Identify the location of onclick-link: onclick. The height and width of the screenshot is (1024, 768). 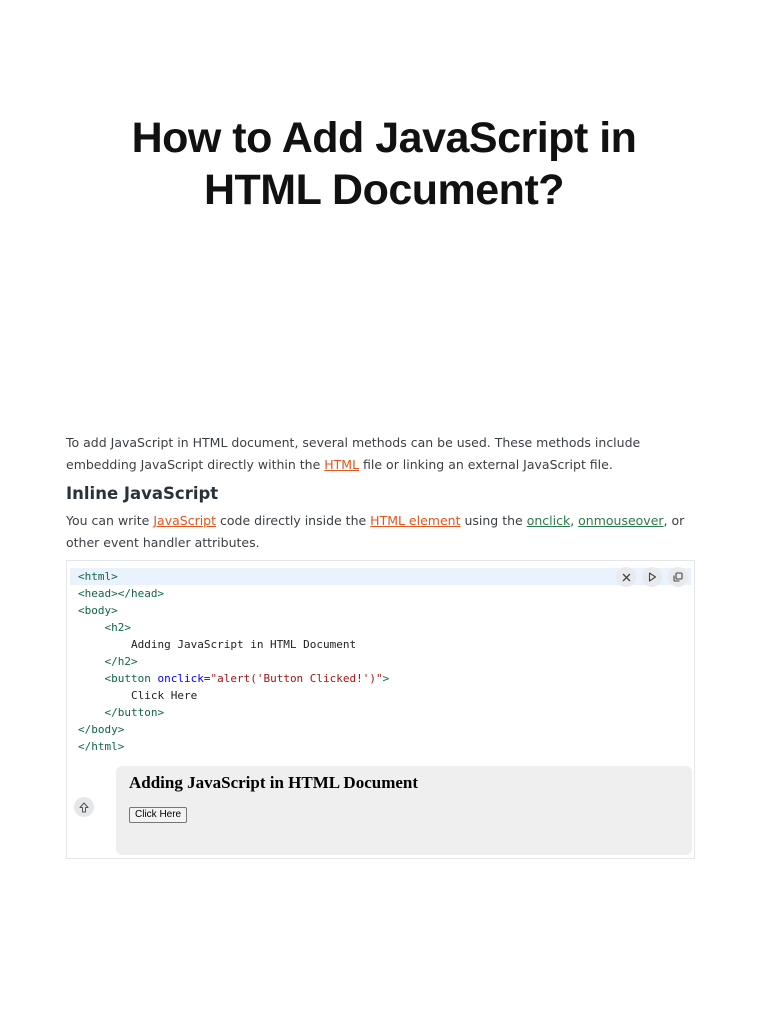
(549, 520).